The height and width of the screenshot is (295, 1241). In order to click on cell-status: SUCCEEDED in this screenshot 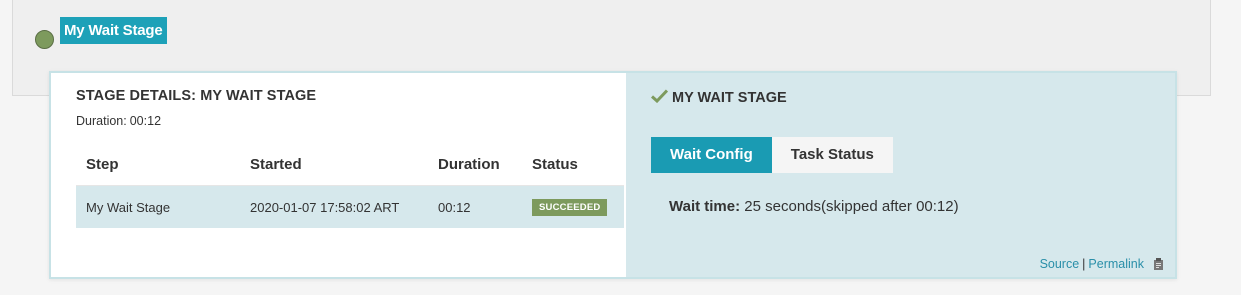, I will do `click(573, 206)`.